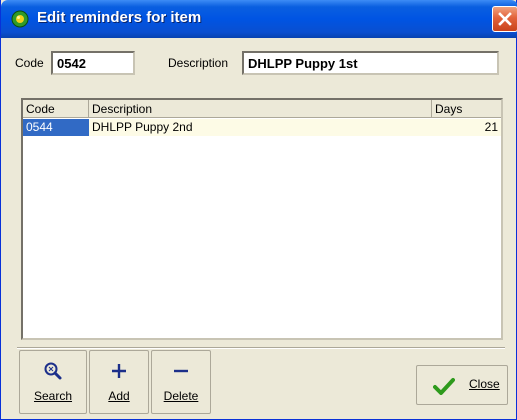 Image resolution: width=517 pixels, height=420 pixels. I want to click on row-description-cell: DHLPP Puppy 2nd, so click(260, 127).